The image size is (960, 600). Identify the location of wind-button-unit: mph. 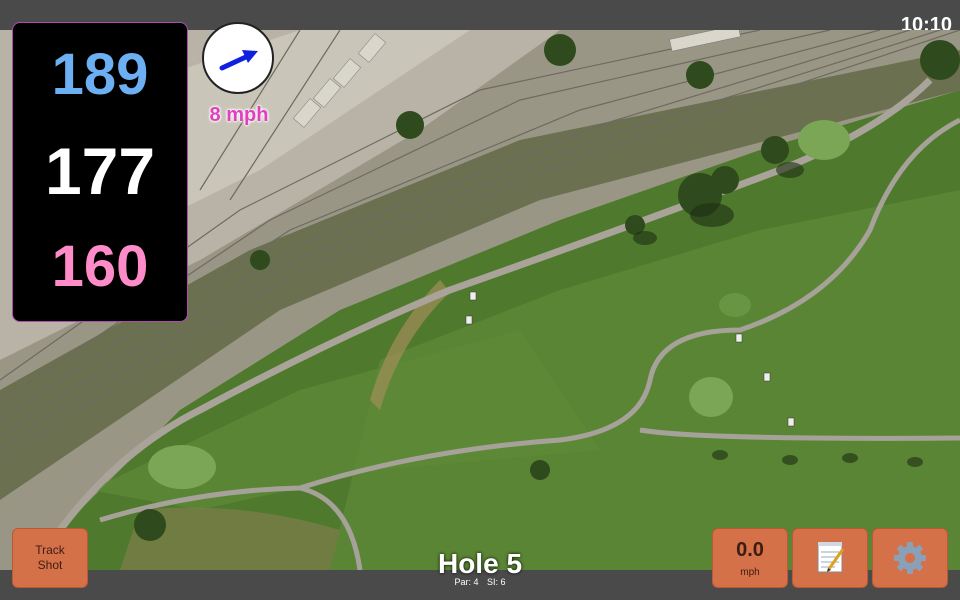
(750, 572).